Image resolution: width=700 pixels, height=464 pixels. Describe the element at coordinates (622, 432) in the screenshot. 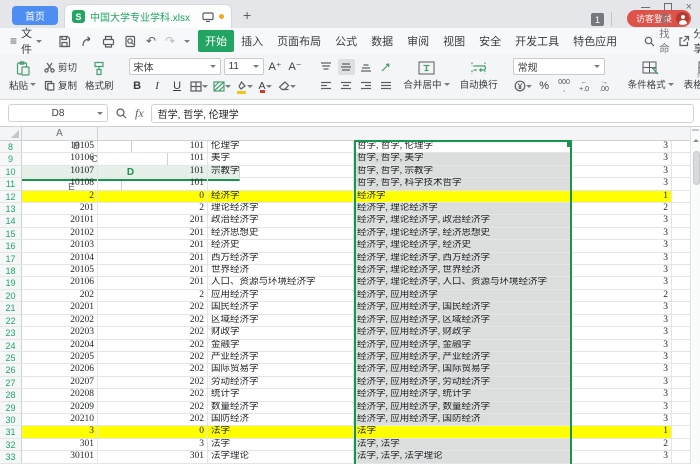

I see `cell-E31: 1` at that location.